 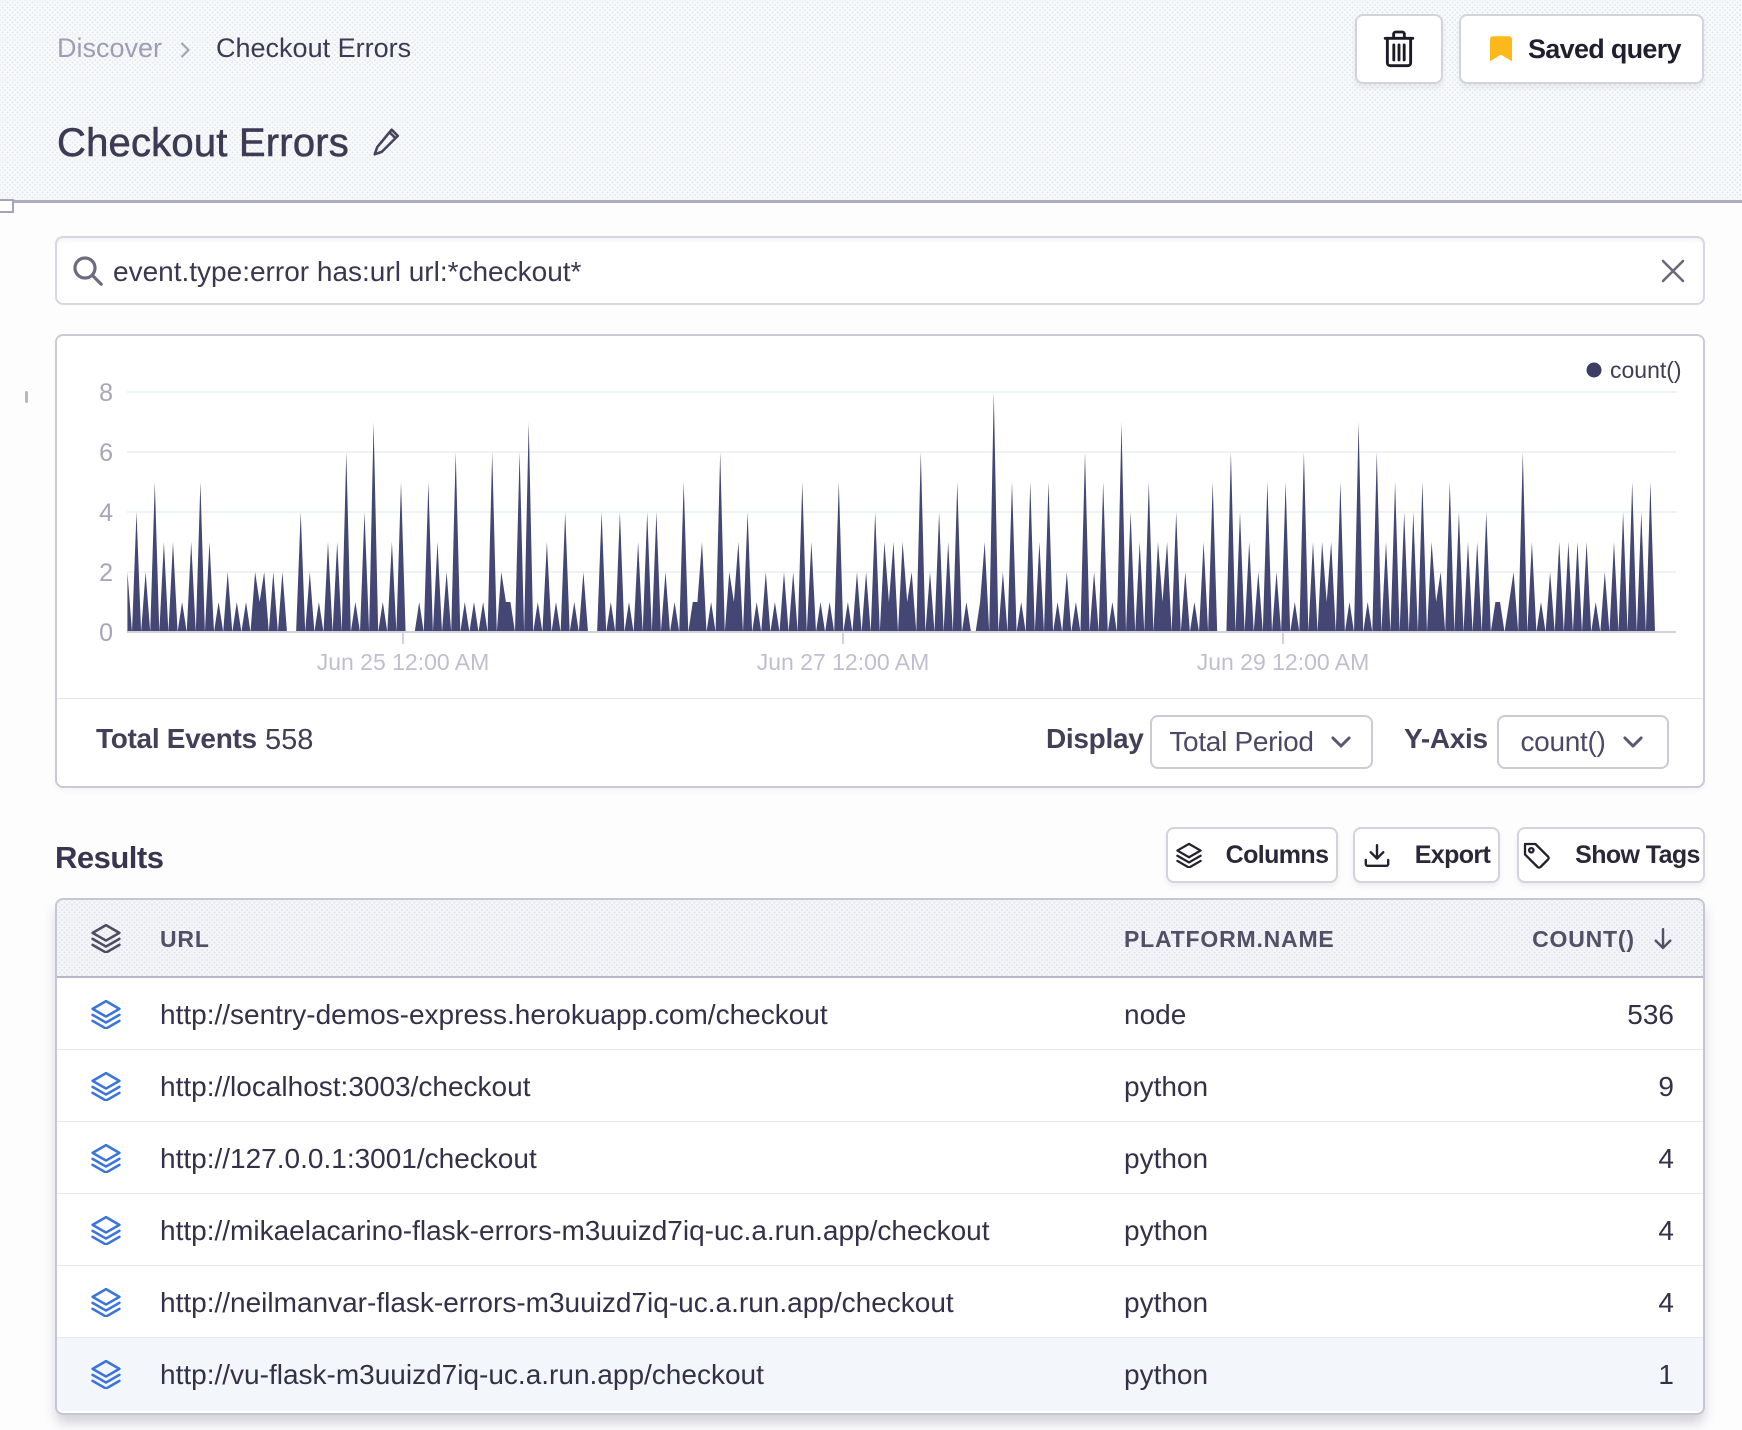 I want to click on svg-text: Jun 27 12:00 AM, so click(x=843, y=662).